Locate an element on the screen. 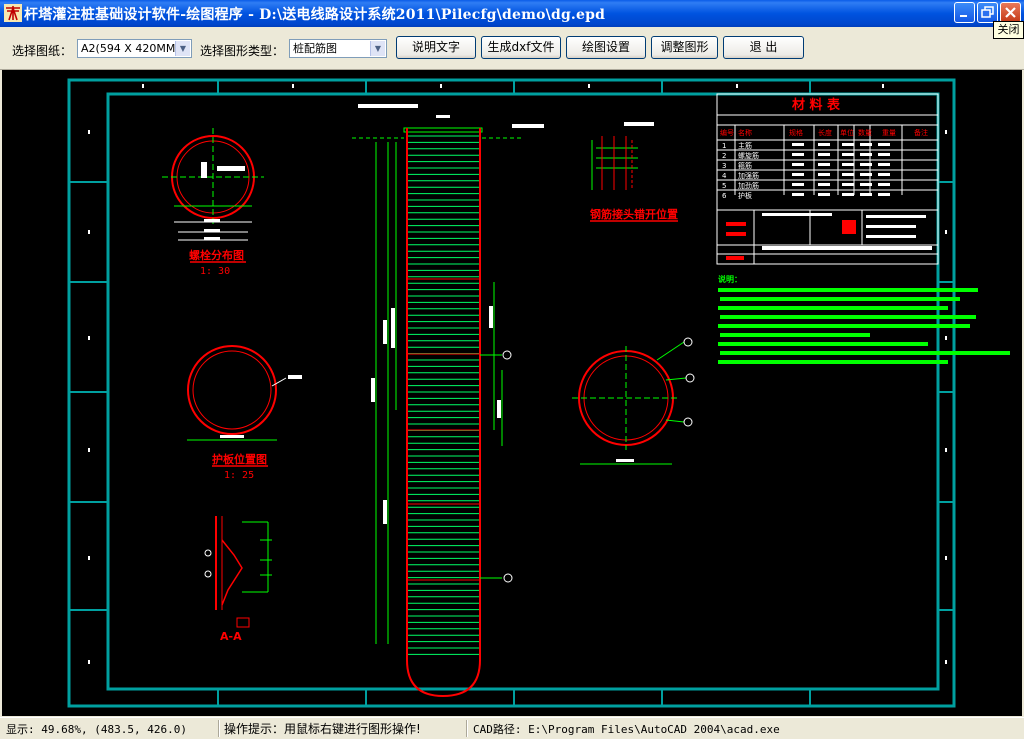 The width and height of the screenshot is (1024, 739). close-icon is located at coordinates (1010, 12).